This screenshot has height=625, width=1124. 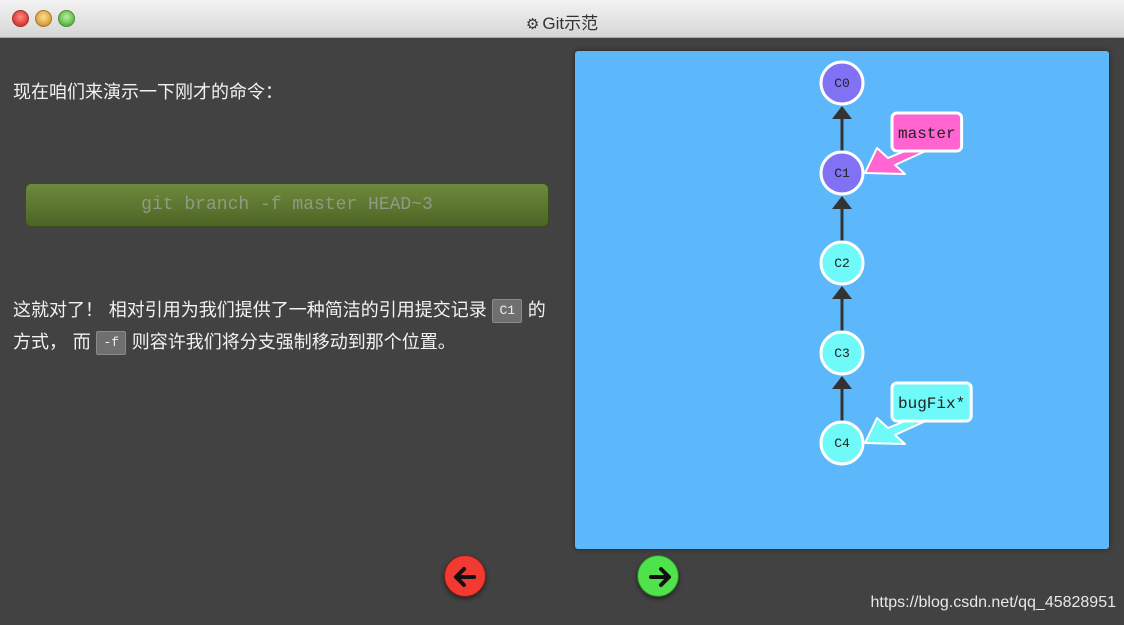 What do you see at coordinates (842, 83) in the screenshot?
I see `commit-label: C0` at bounding box center [842, 83].